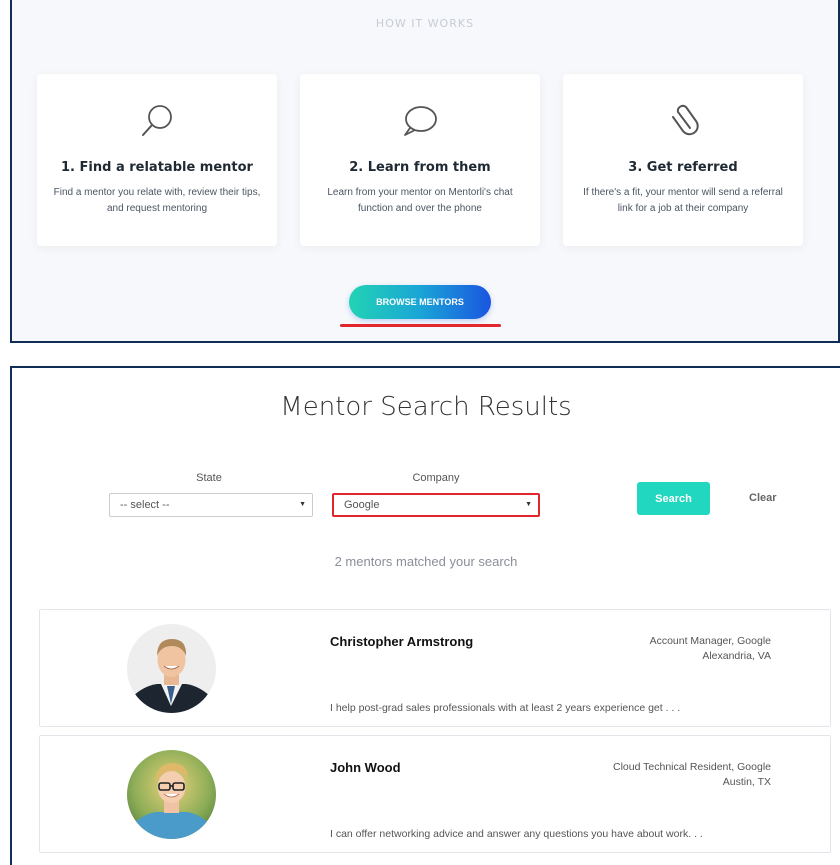  Describe the element at coordinates (736, 656) in the screenshot. I see `mentor-location: Alexandria, VA` at that location.